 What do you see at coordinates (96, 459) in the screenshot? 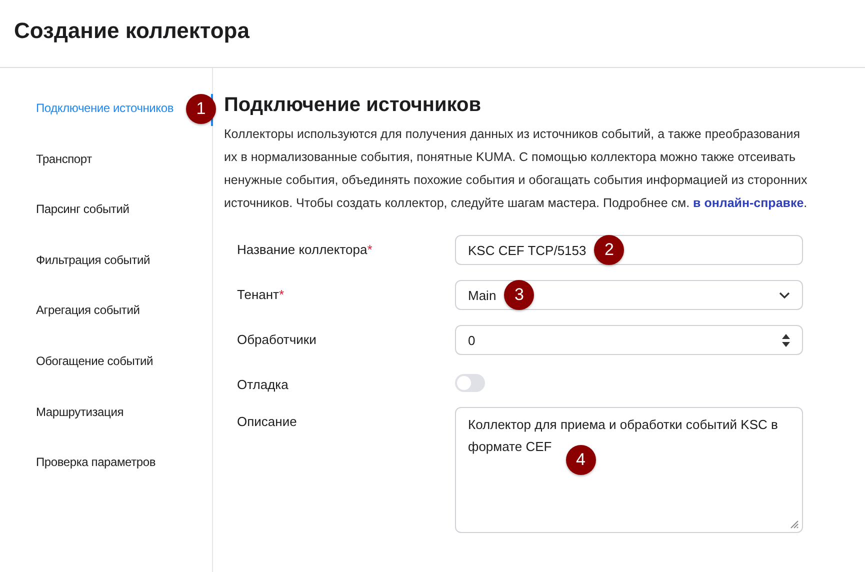
I see `wizard-step: Проверка параметров` at bounding box center [96, 459].